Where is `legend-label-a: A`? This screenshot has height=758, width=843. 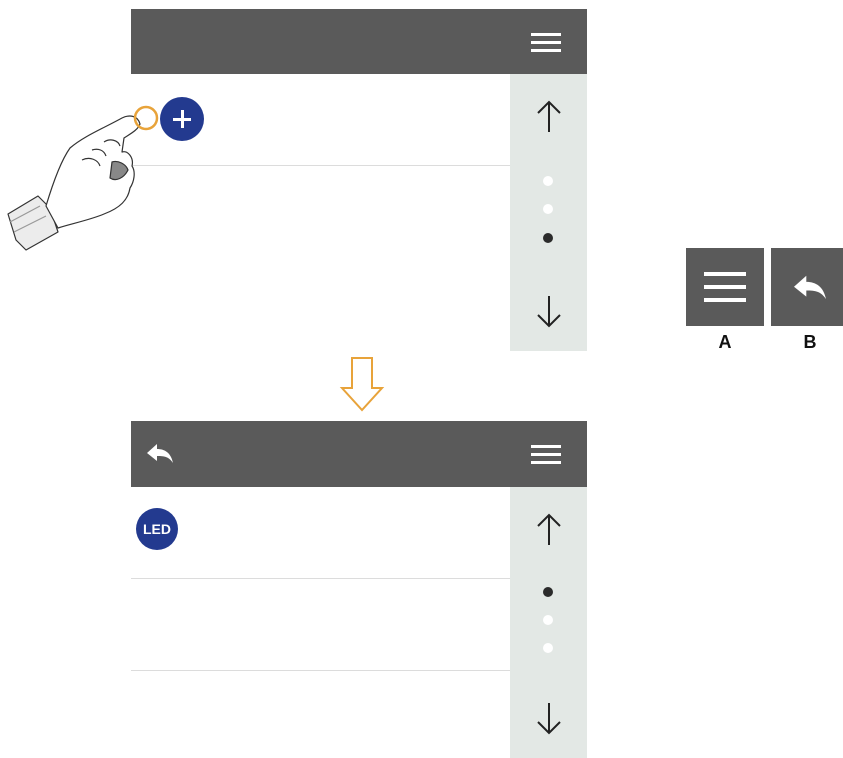
legend-label-a: A is located at coordinates (725, 342).